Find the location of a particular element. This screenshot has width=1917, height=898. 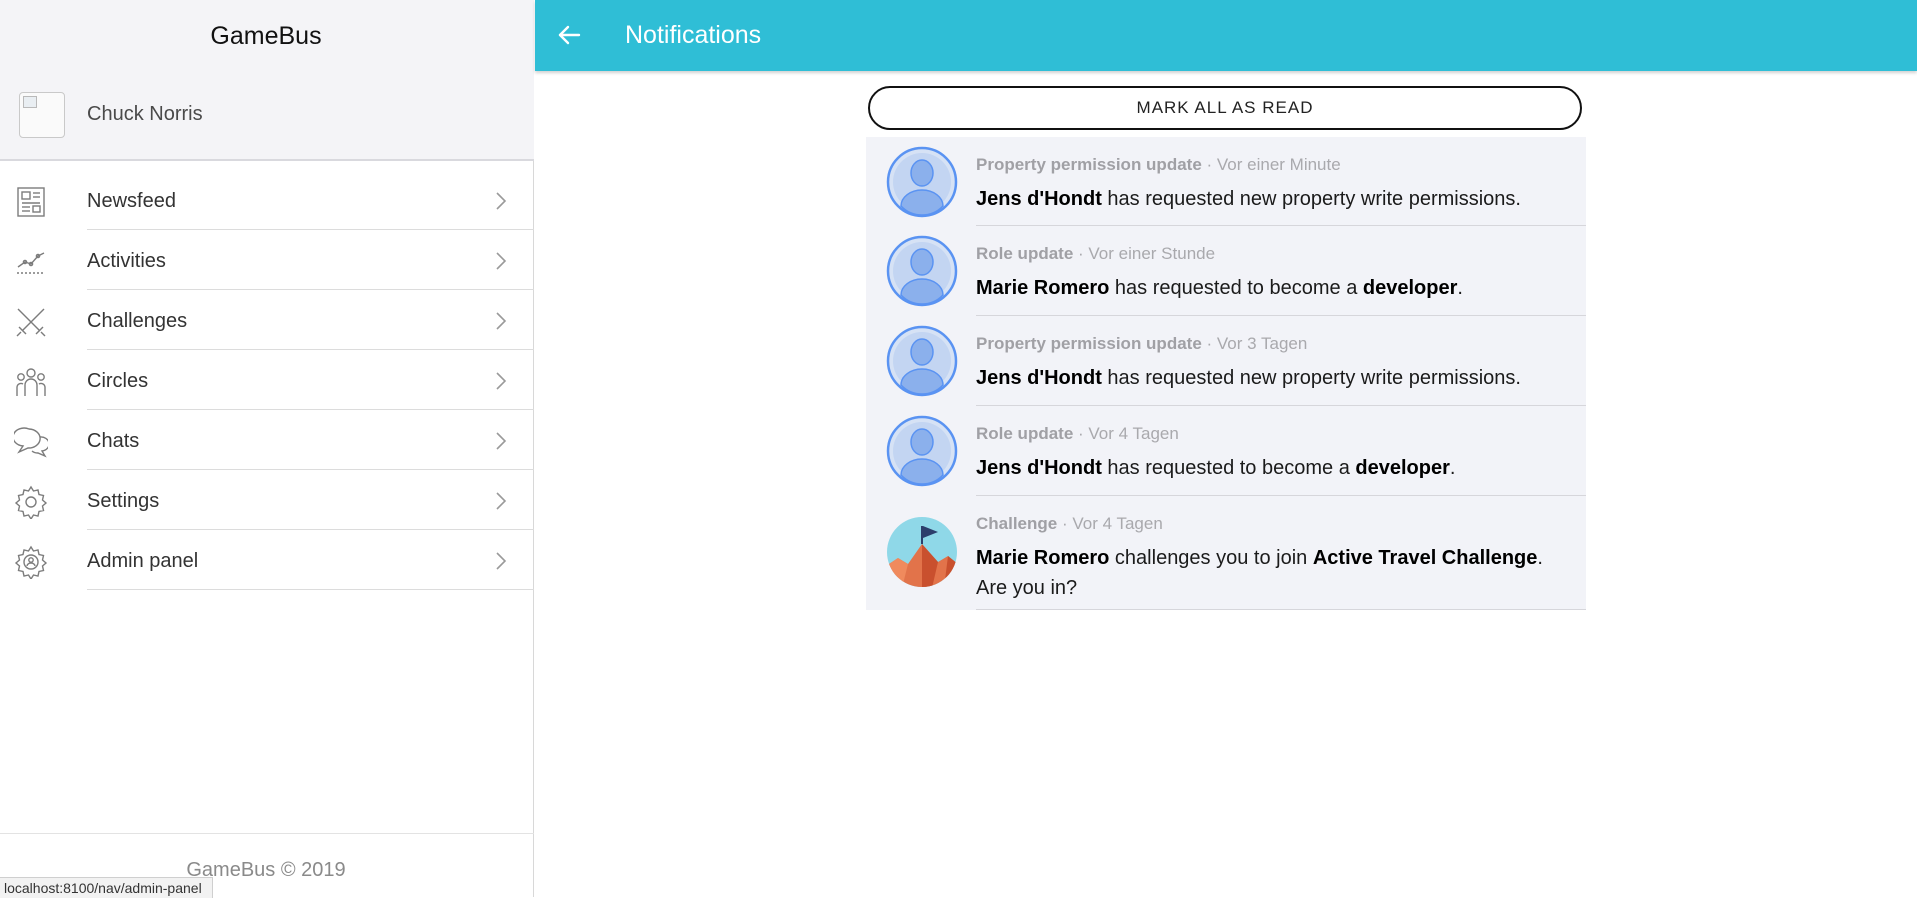

notification-meta: Role update · Vor einer Stunde is located at coordinates (1095, 254).